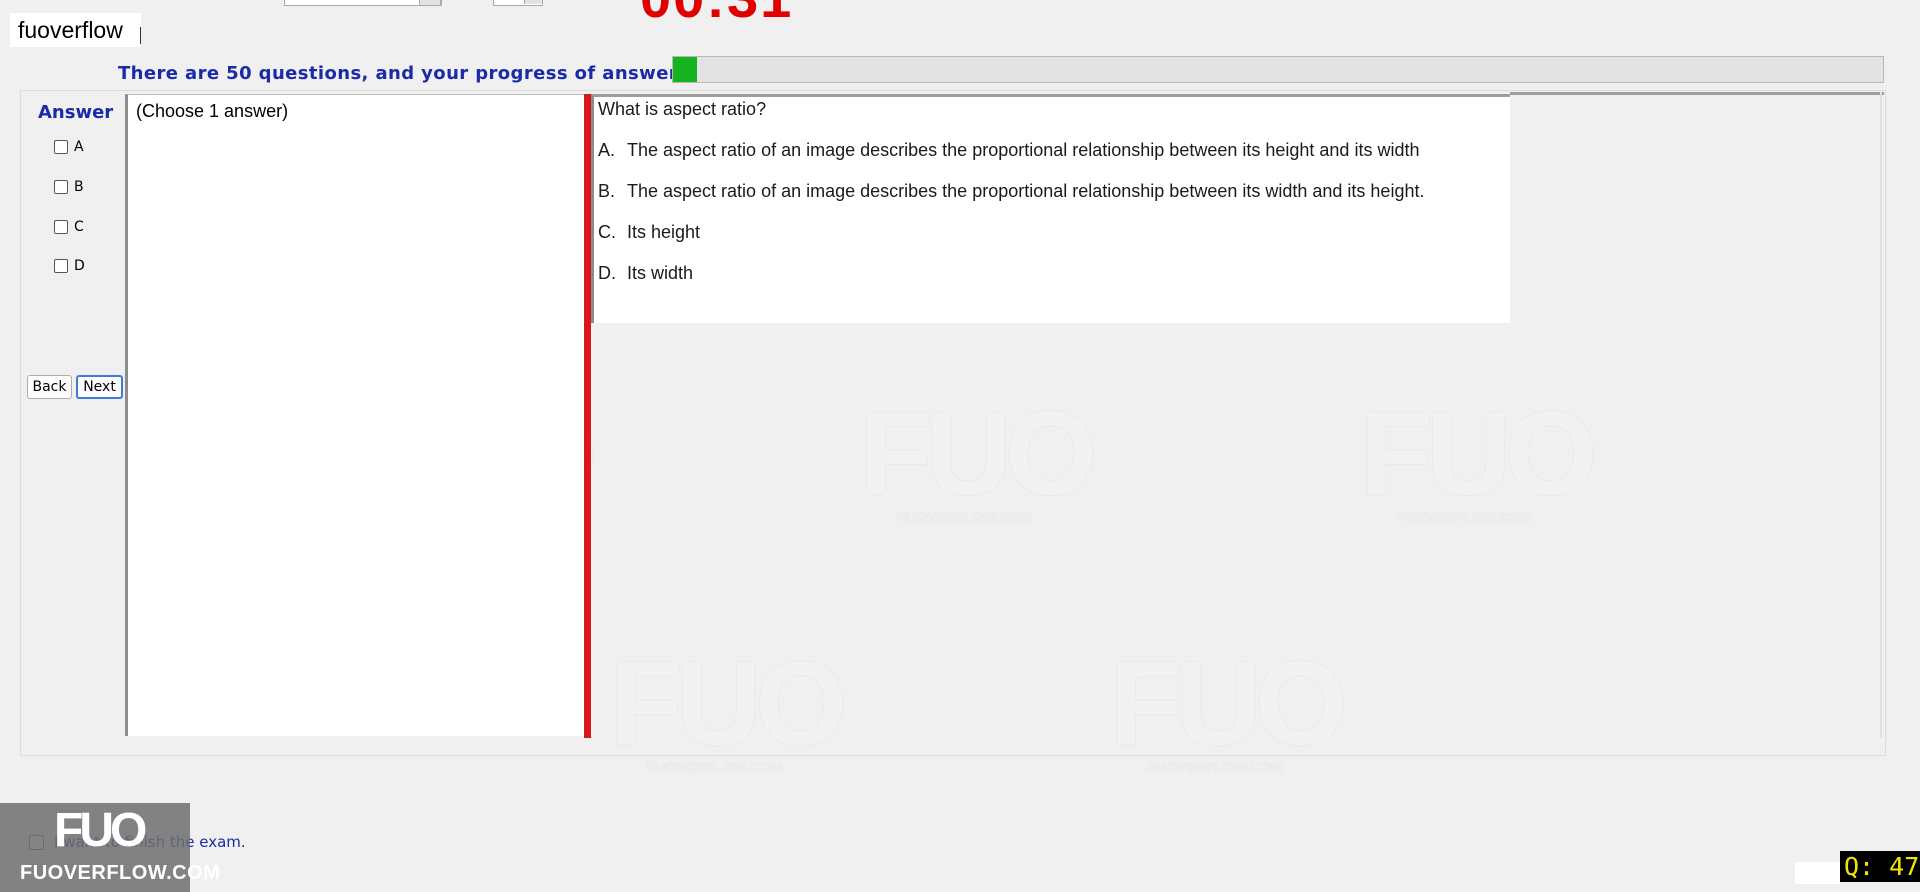  I want to click on choice-letter: C., so click(607, 232).